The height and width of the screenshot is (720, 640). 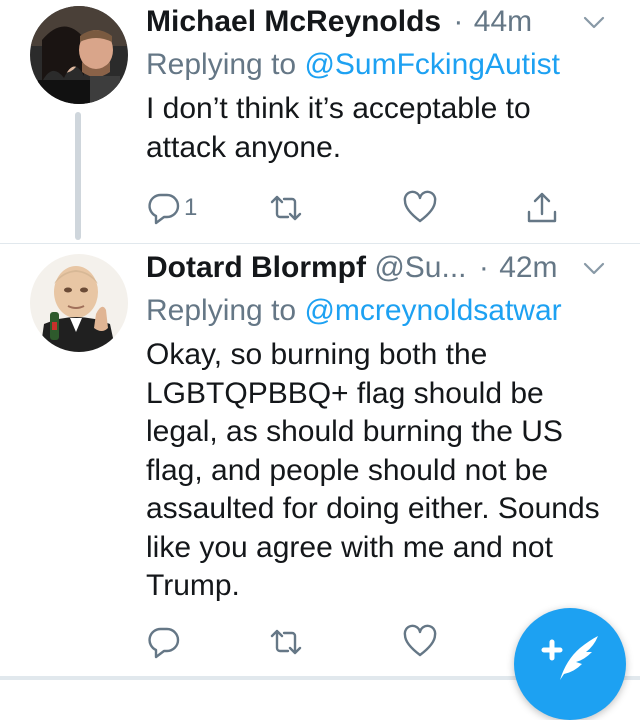 I want to click on display-name: Dotard Blormpf, so click(x=256, y=267).